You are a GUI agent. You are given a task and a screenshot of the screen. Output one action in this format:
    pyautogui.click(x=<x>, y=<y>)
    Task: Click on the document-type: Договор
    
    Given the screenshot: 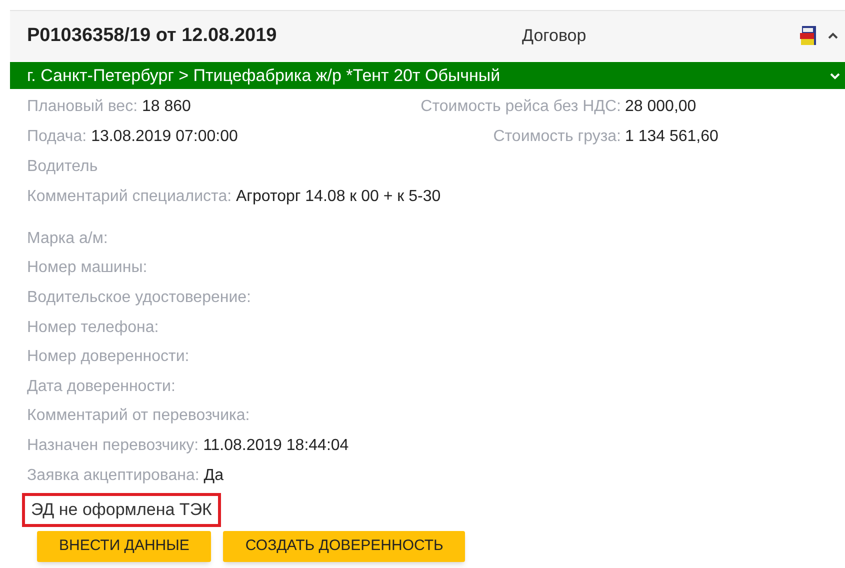 What is the action you would take?
    pyautogui.click(x=554, y=36)
    